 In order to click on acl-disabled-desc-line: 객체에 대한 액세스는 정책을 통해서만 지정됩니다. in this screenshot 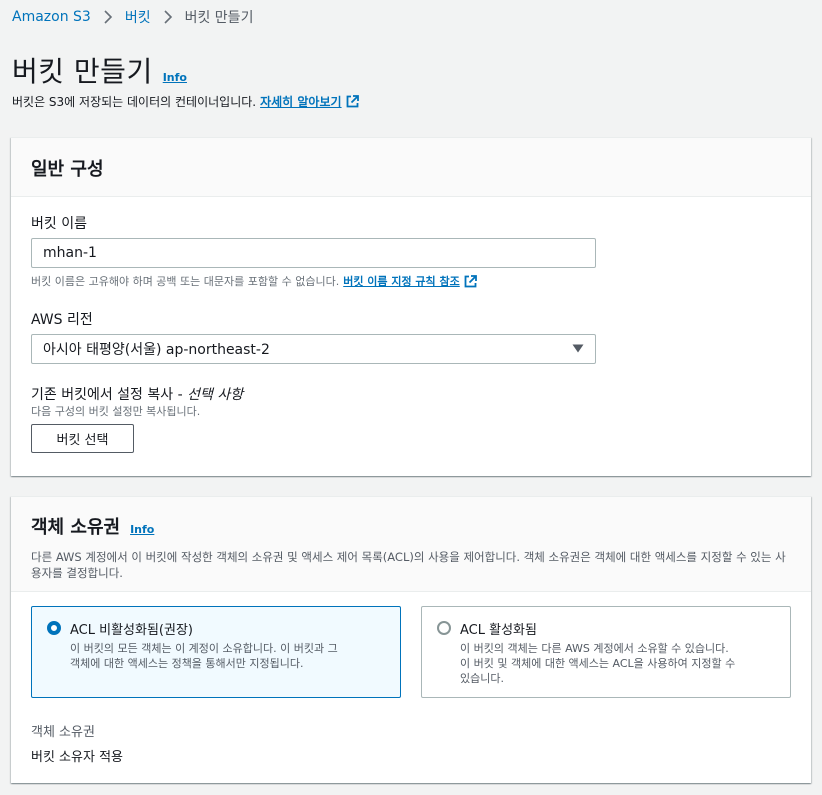, I will do `click(187, 663)`.